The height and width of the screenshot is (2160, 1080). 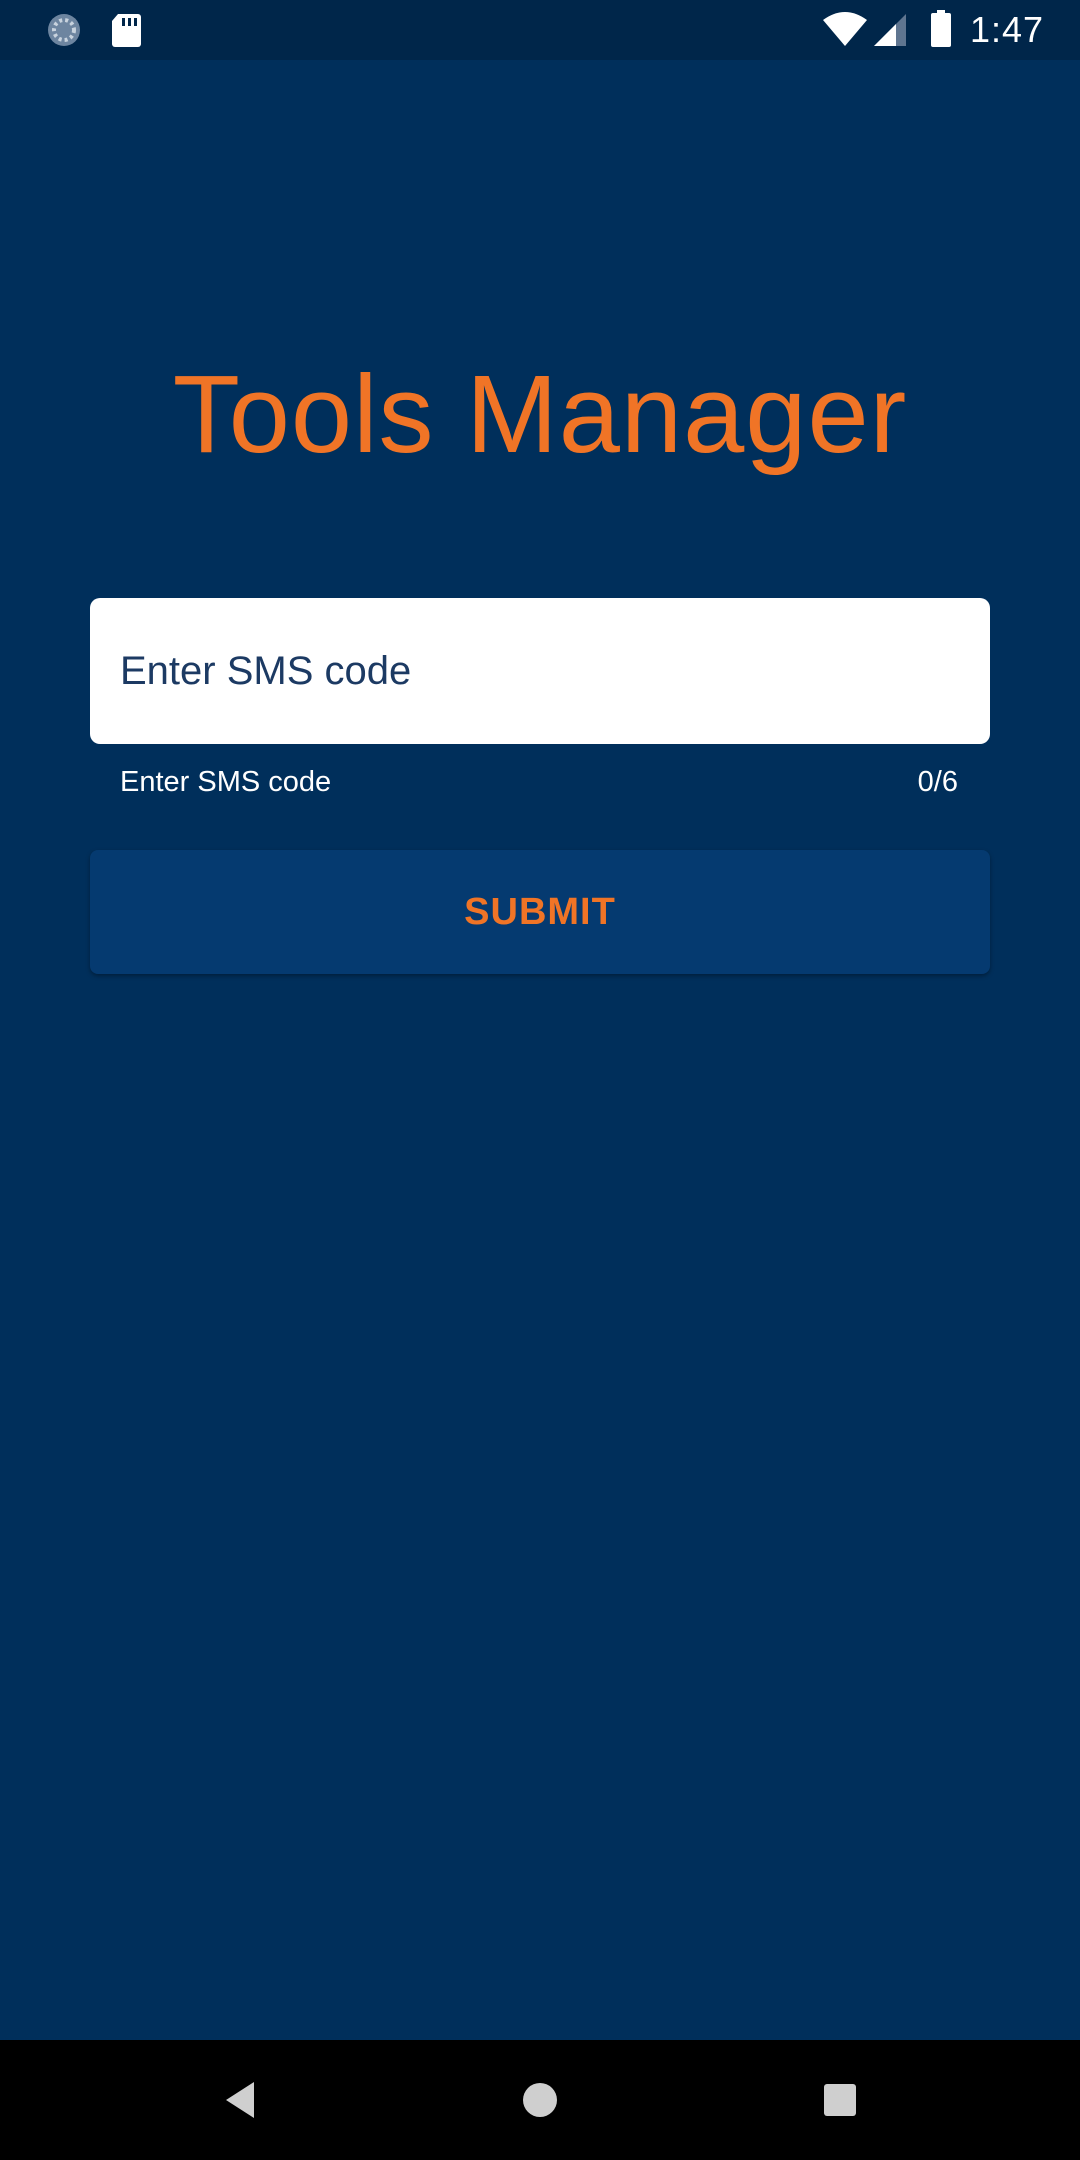 What do you see at coordinates (226, 782) in the screenshot?
I see `sms-code-helper-text: Enter SMS code` at bounding box center [226, 782].